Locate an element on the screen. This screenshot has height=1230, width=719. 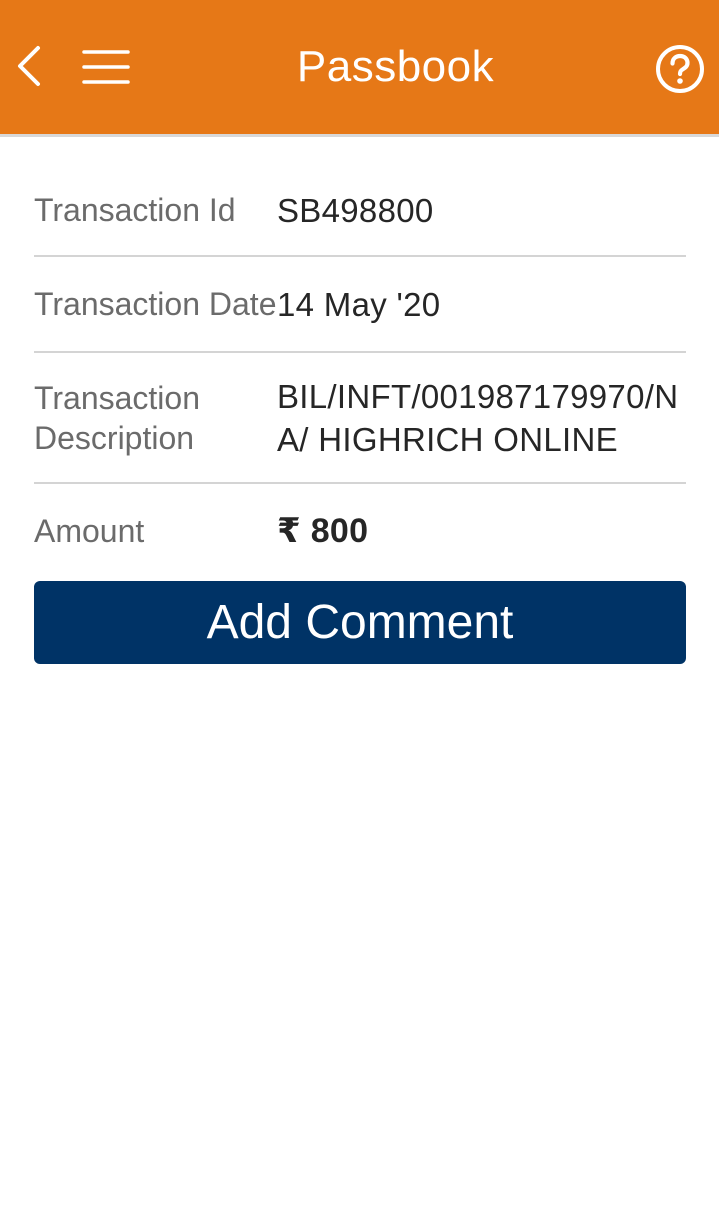
amount-label: Amount is located at coordinates (89, 531).